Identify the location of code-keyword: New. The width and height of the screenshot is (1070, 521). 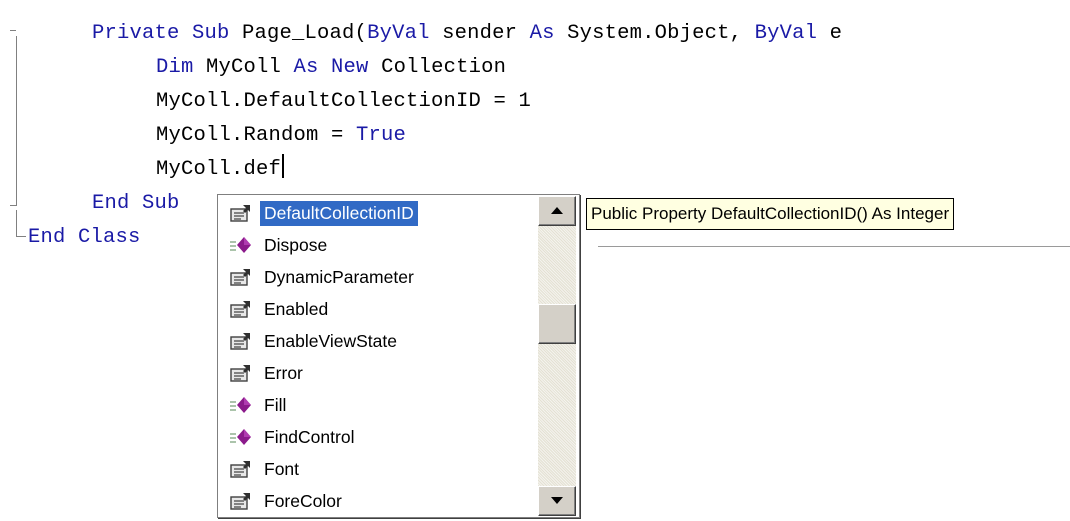
(356, 67).